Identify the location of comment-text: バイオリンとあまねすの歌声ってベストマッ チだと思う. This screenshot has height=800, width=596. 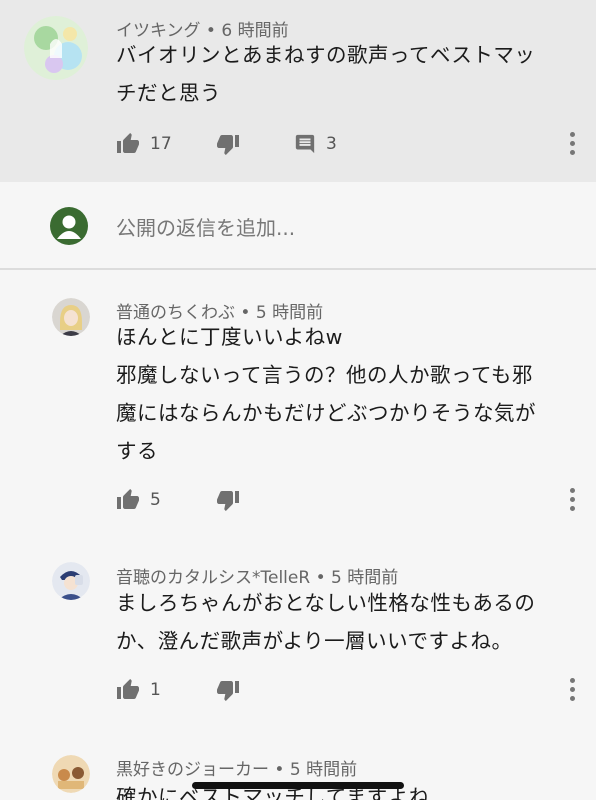
(346, 74).